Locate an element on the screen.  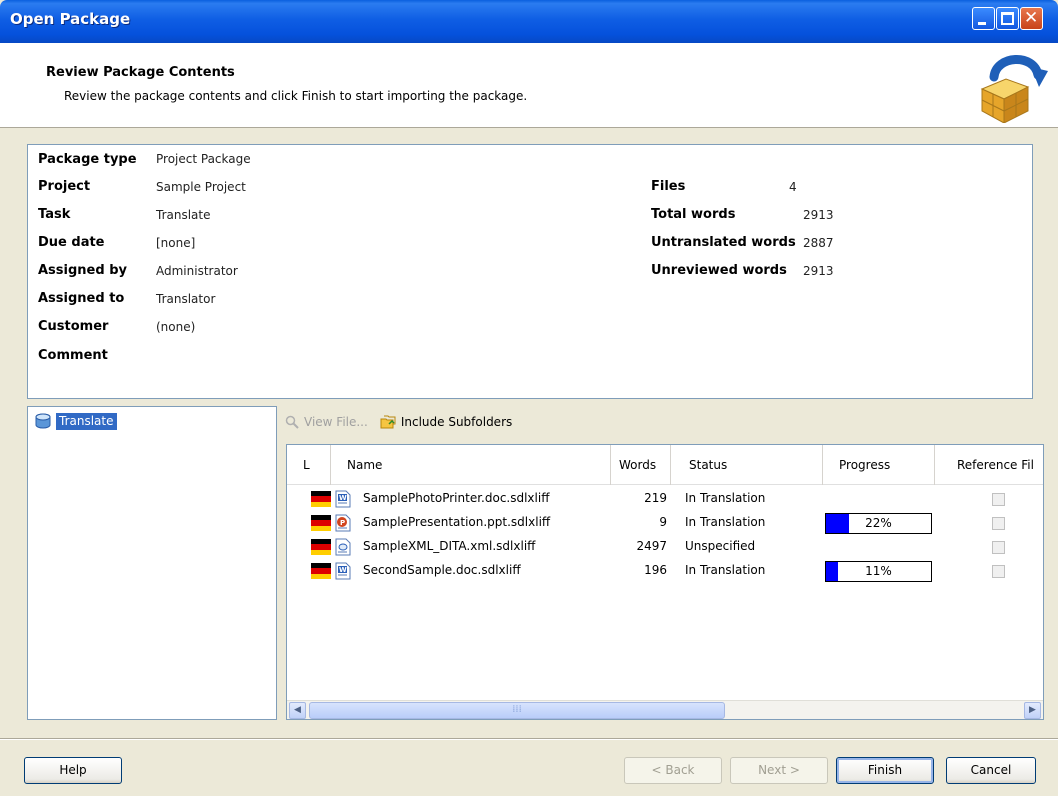
finish-button: Finish is located at coordinates (885, 770).